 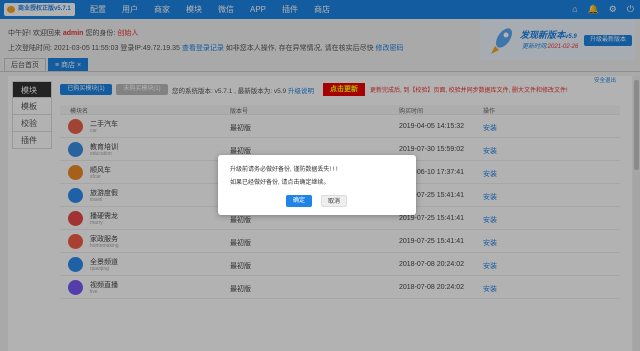 What do you see at coordinates (284, 170) in the screenshot?
I see `dialog-message-1: 升级前请务必做好备份, 谨防数据丢失! ! !` at bounding box center [284, 170].